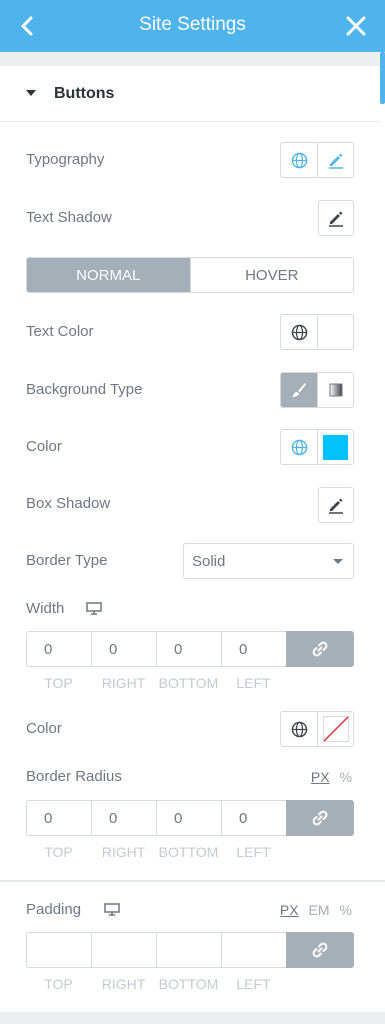 The width and height of the screenshot is (385, 1024). What do you see at coordinates (190, 94) in the screenshot?
I see `section-buttons-header: Buttons` at bounding box center [190, 94].